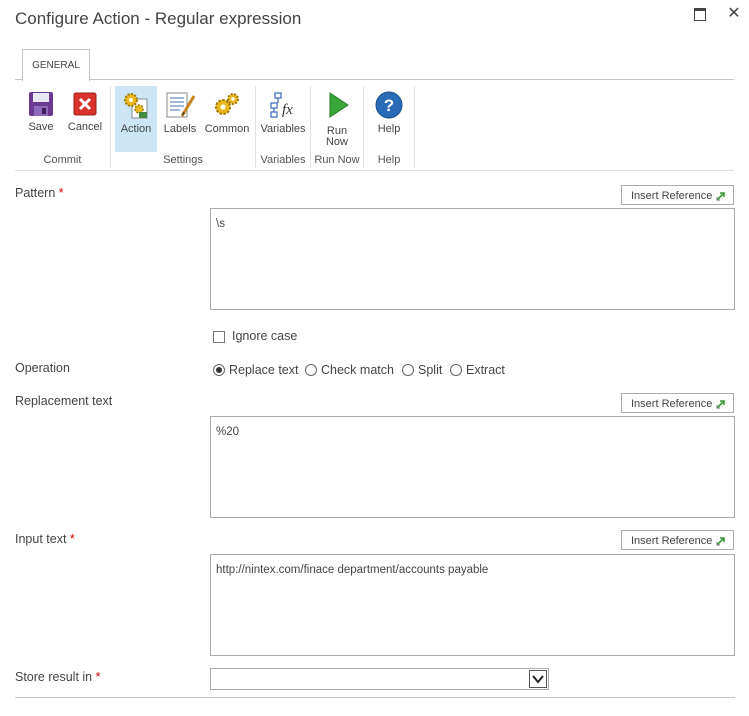 Image resolution: width=749 pixels, height=716 pixels. What do you see at coordinates (389, 129) in the screenshot?
I see `help-label: Help` at bounding box center [389, 129].